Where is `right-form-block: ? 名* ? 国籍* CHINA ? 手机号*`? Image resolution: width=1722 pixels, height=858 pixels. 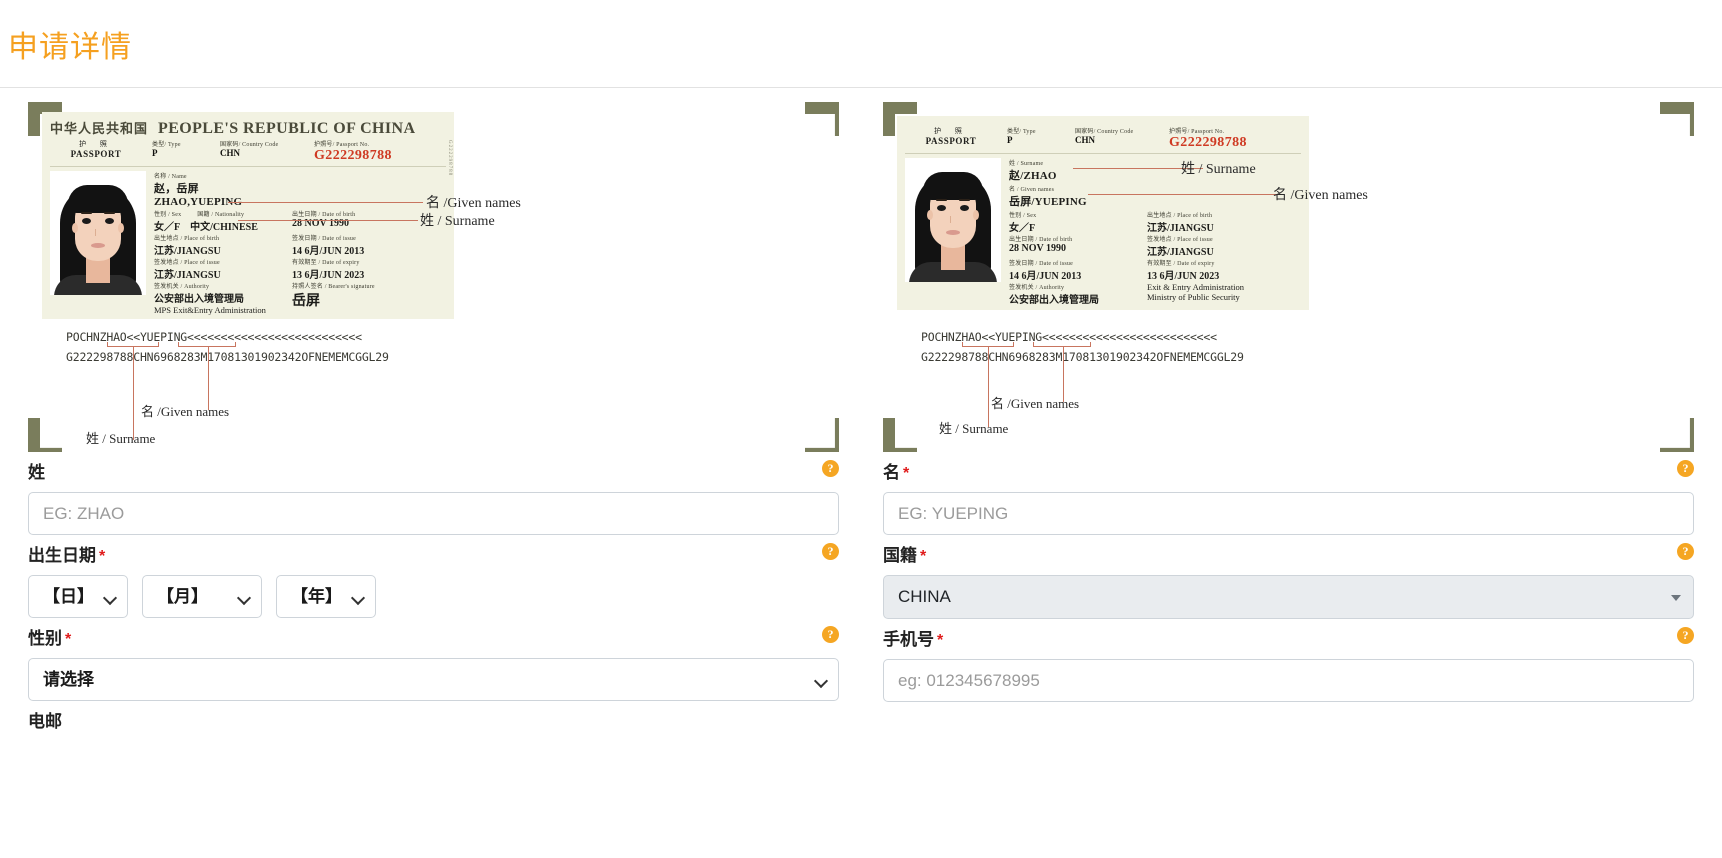
right-form-block: ? 名* ? 国籍* CHINA ? 手机号* is located at coordinates (1288, 577).